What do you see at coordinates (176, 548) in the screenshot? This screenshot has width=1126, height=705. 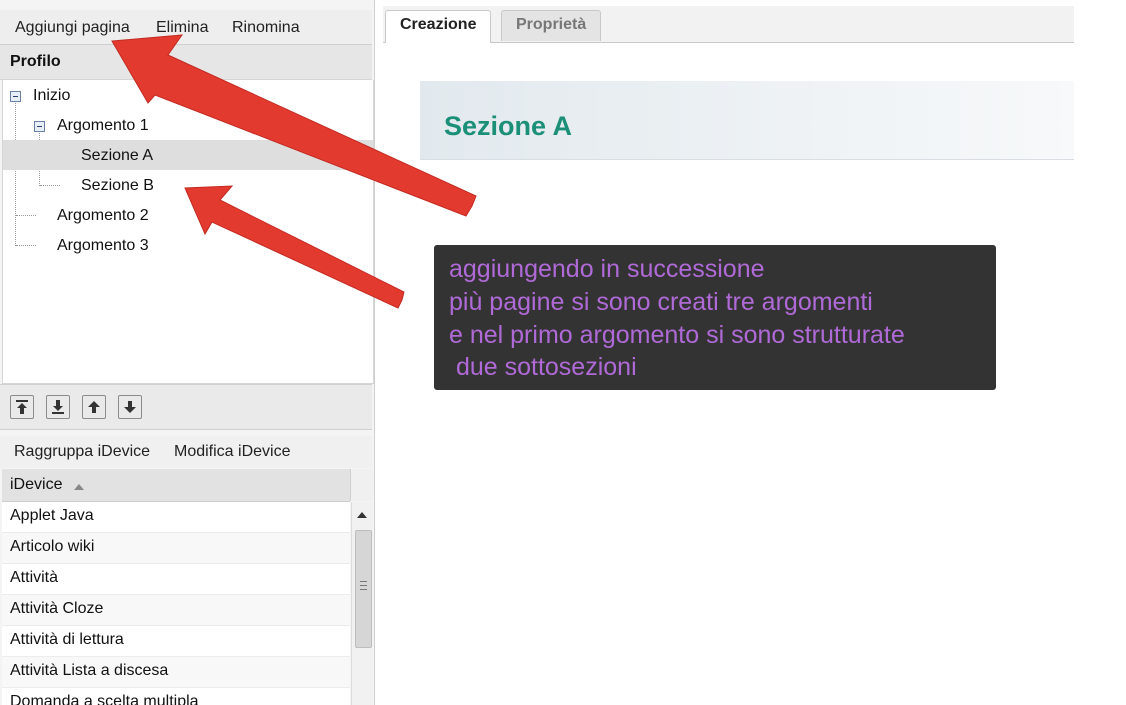 I see `list-item: Articolo wiki` at bounding box center [176, 548].